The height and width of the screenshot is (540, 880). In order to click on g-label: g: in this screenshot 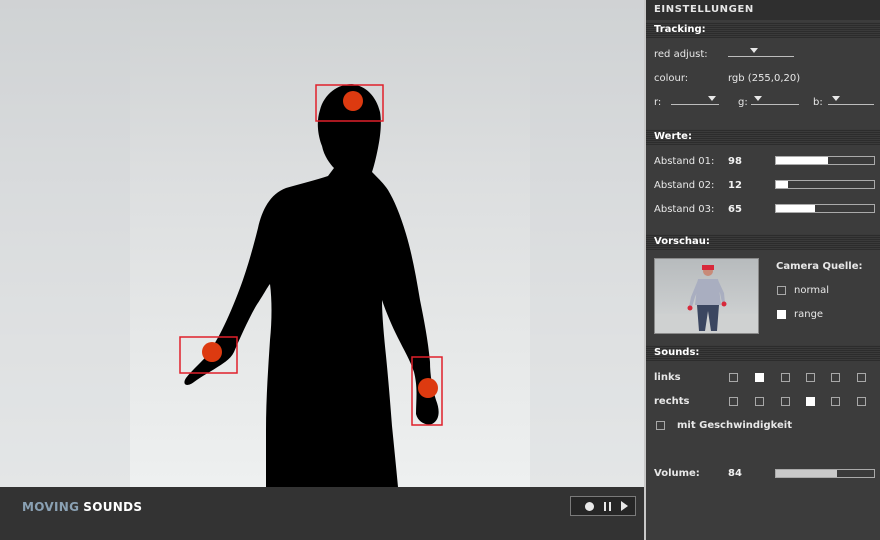, I will do `click(743, 102)`.